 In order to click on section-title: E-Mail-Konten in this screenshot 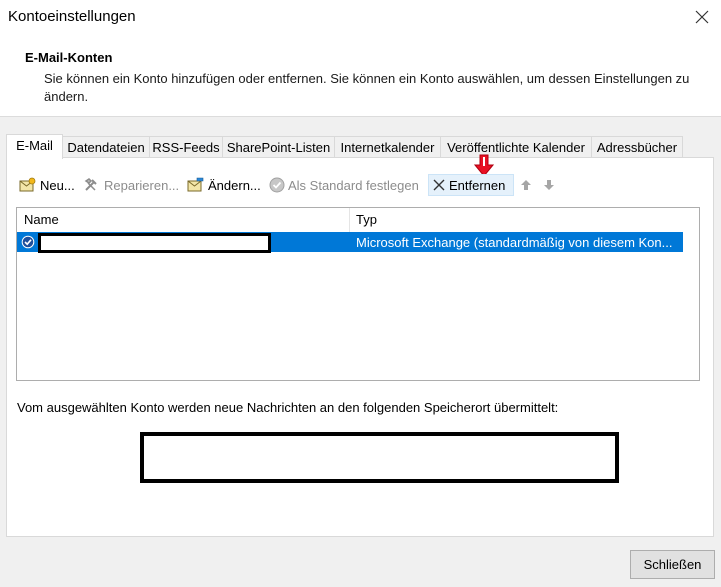, I will do `click(69, 57)`.